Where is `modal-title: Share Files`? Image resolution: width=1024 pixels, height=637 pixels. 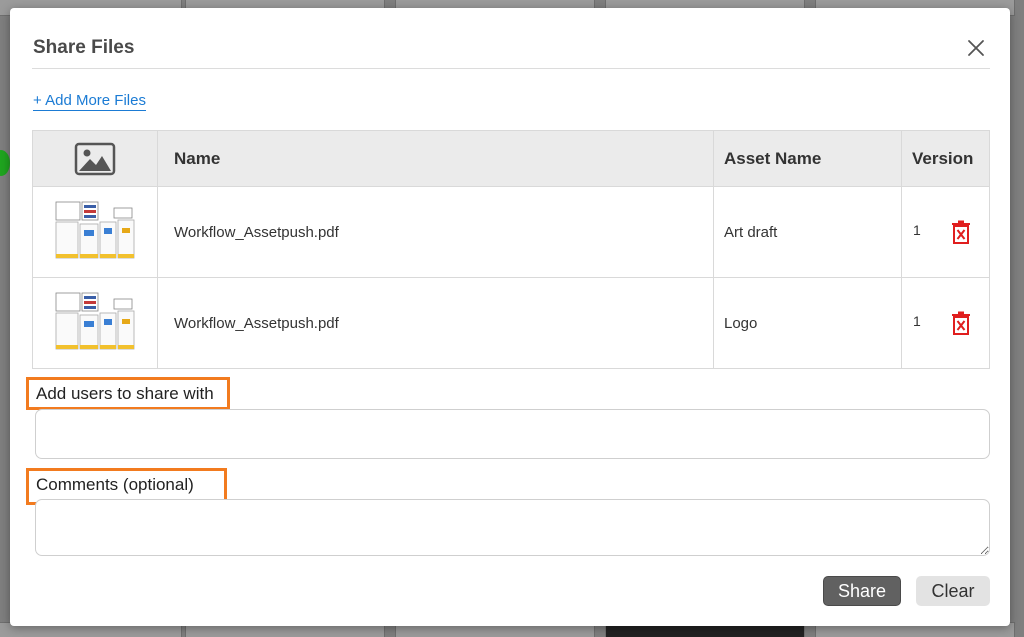
modal-title: Share Files is located at coordinates (84, 47).